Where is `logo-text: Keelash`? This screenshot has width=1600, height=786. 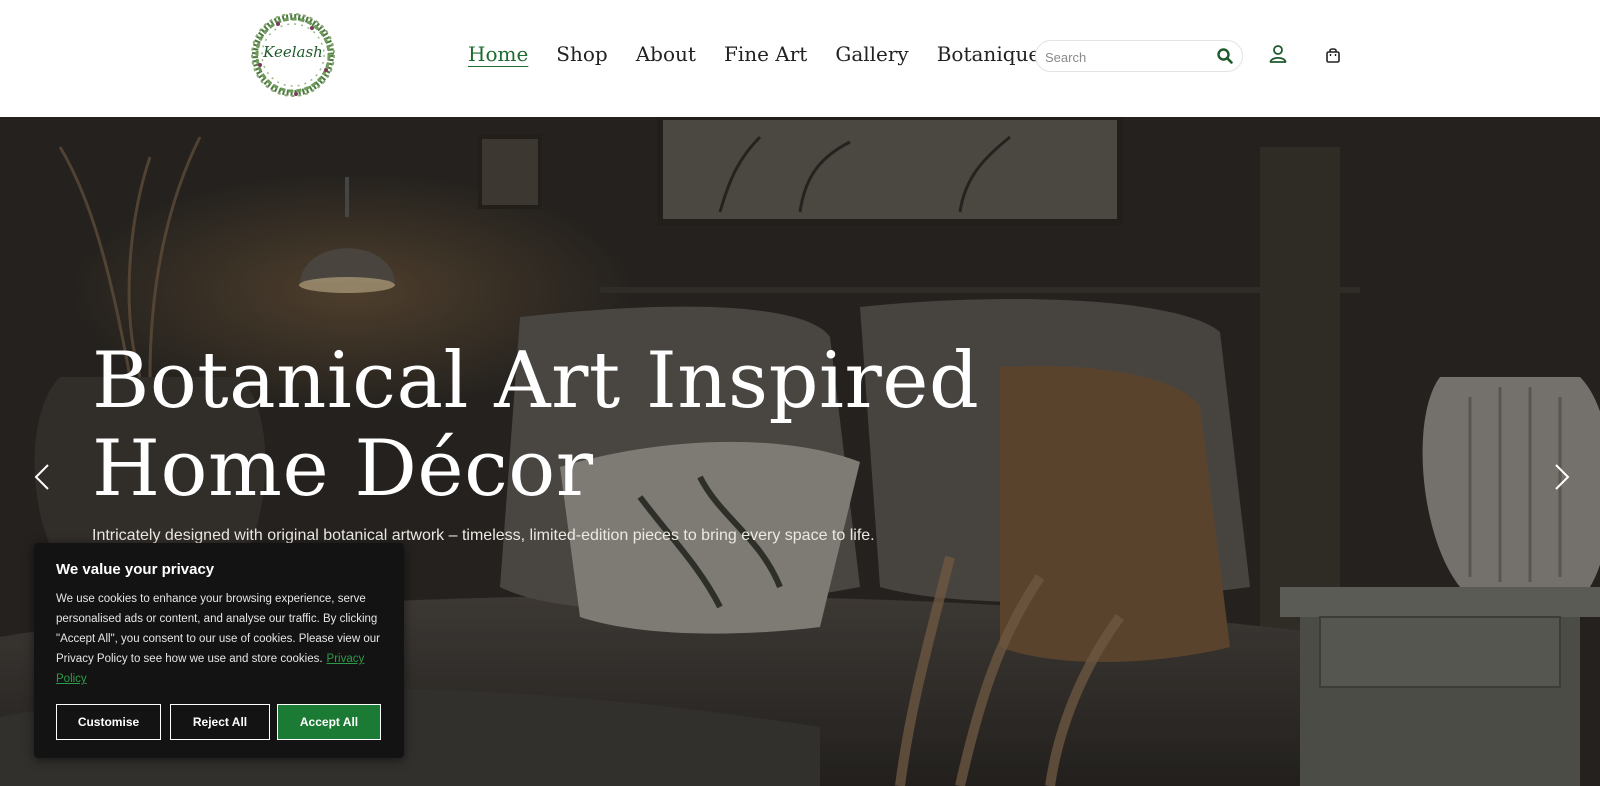 logo-text: Keelash is located at coordinates (293, 52).